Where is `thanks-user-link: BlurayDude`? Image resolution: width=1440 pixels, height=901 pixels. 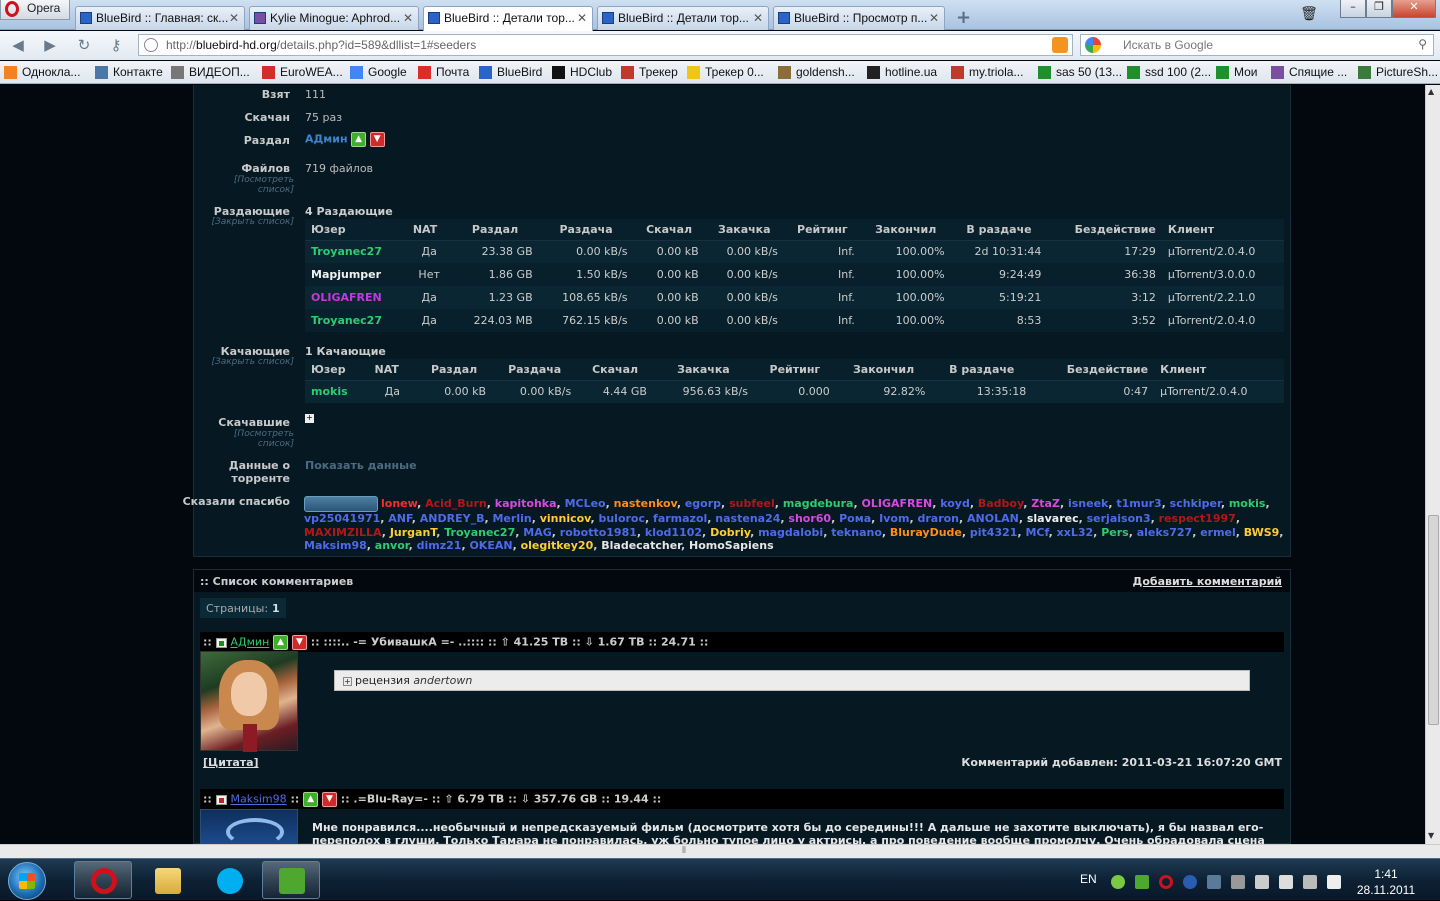
thanks-user-link: BlurayDude is located at coordinates (926, 532).